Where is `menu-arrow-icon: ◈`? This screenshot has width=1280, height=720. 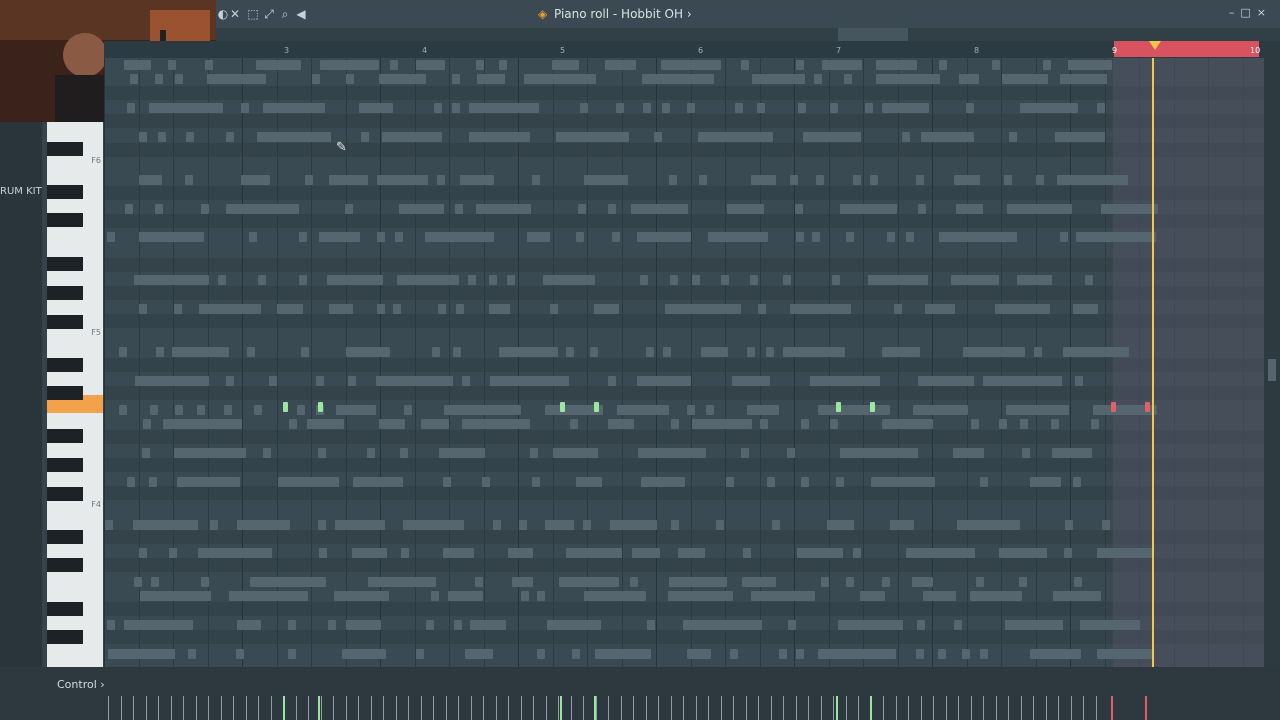 menu-arrow-icon: ◈ is located at coordinates (542, 14).